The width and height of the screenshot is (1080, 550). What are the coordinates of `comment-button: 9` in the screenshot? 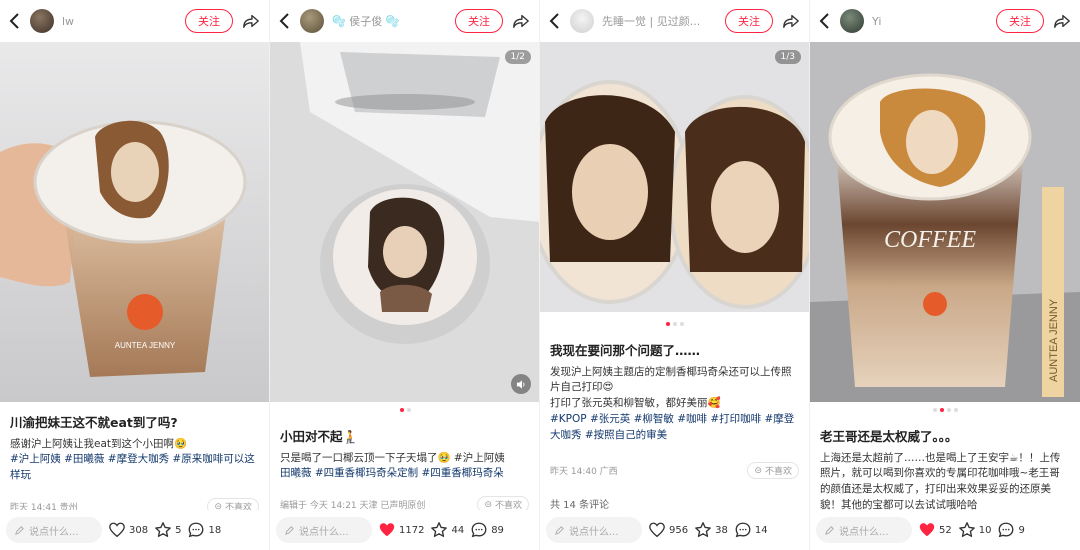 It's located at (1011, 530).